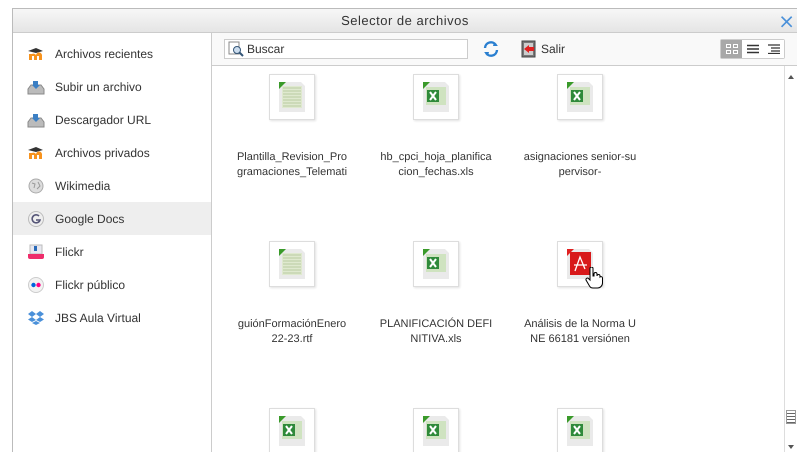  What do you see at coordinates (292, 165) in the screenshot?
I see `file-name: Plantilla_Revision_Programaciones_Telemati` at bounding box center [292, 165].